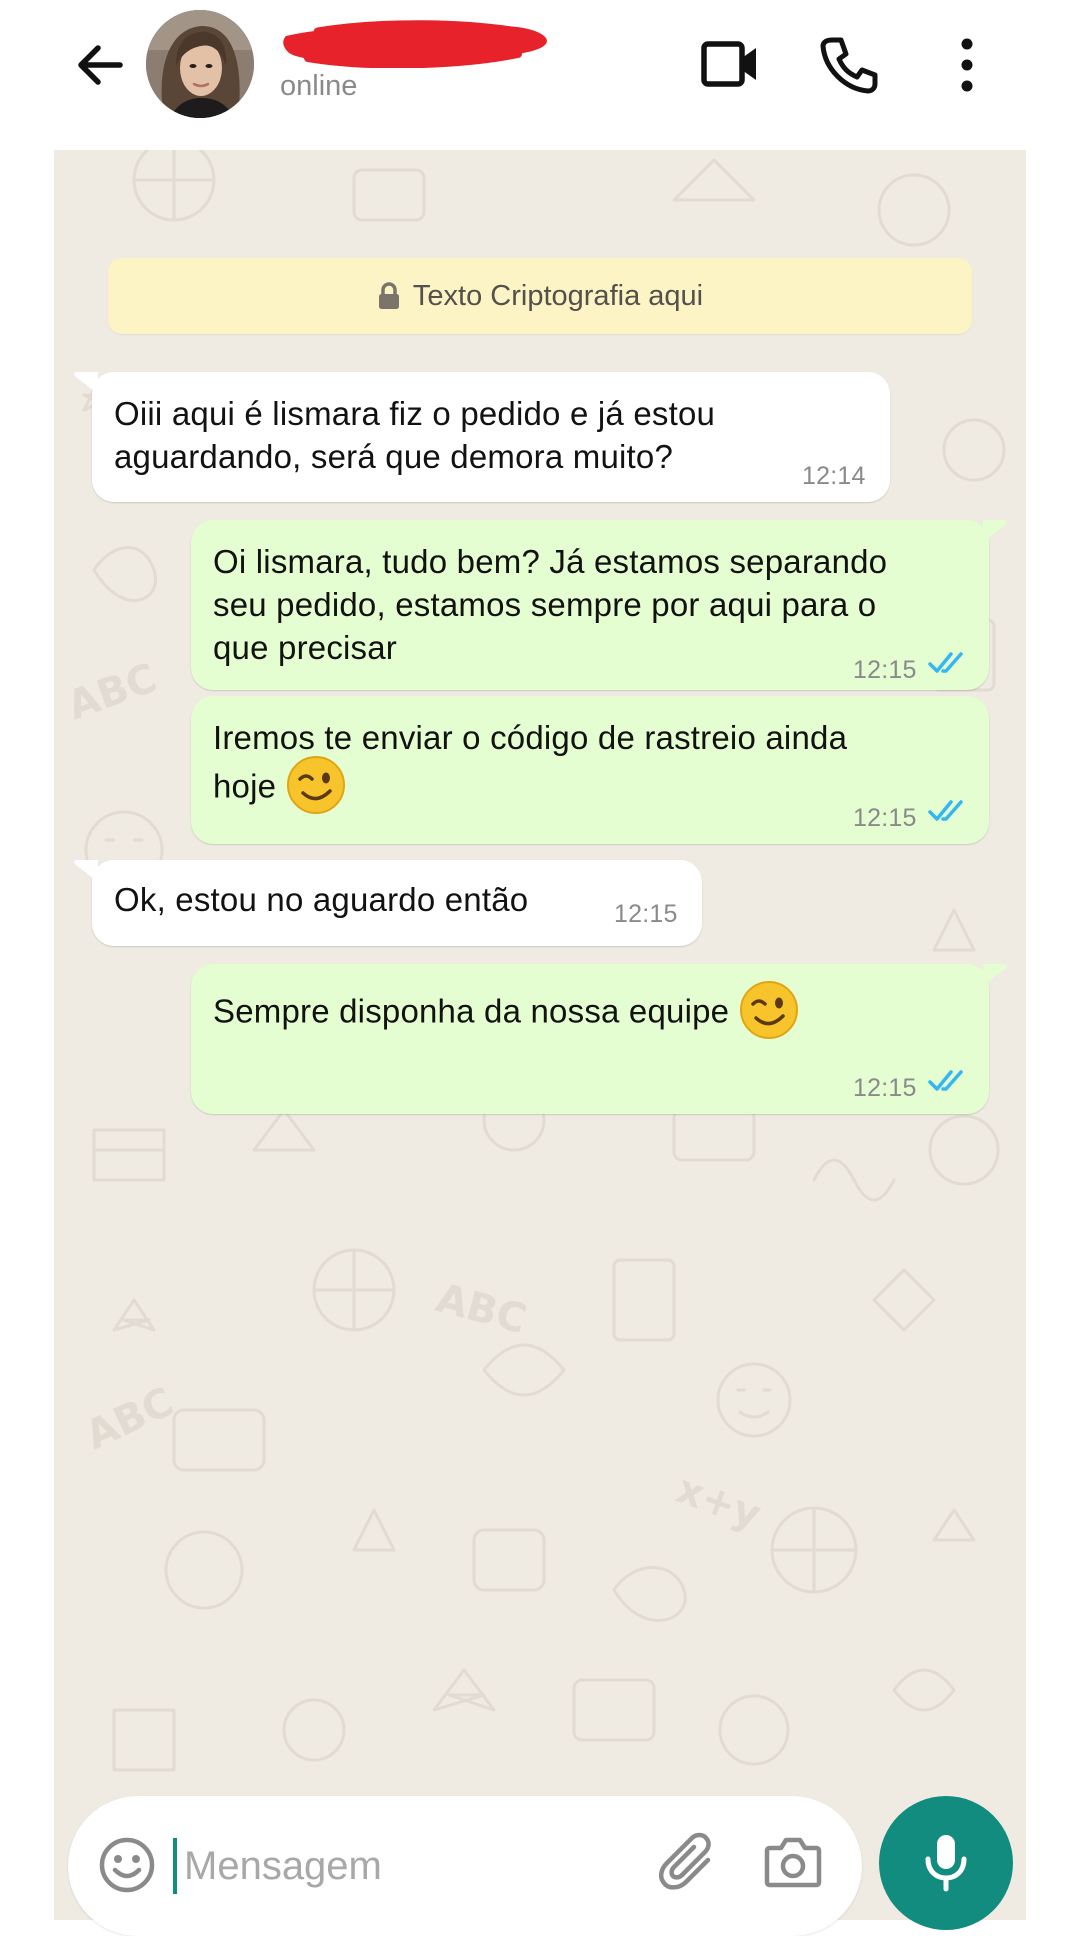 The image size is (1080, 1936). What do you see at coordinates (730, 64) in the screenshot?
I see `video-call-icon` at bounding box center [730, 64].